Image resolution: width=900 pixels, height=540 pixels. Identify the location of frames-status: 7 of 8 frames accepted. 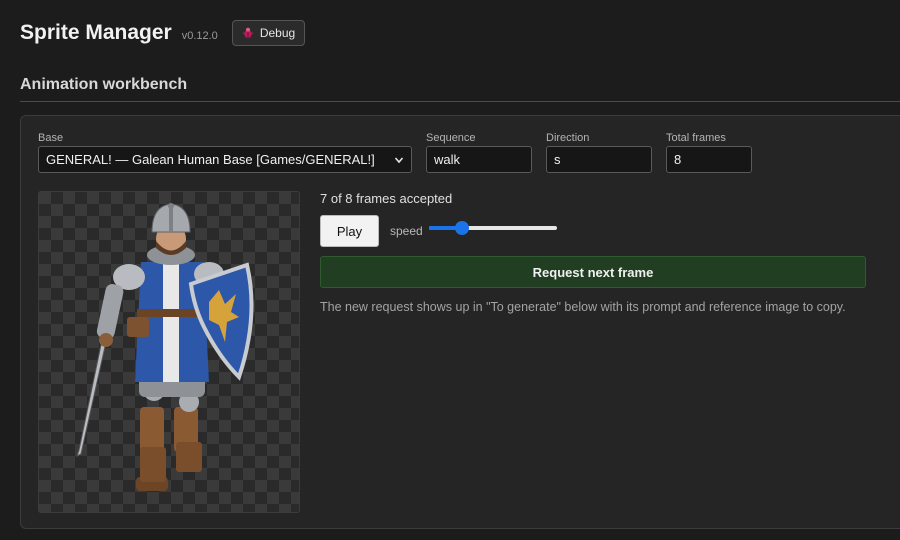
(386, 198).